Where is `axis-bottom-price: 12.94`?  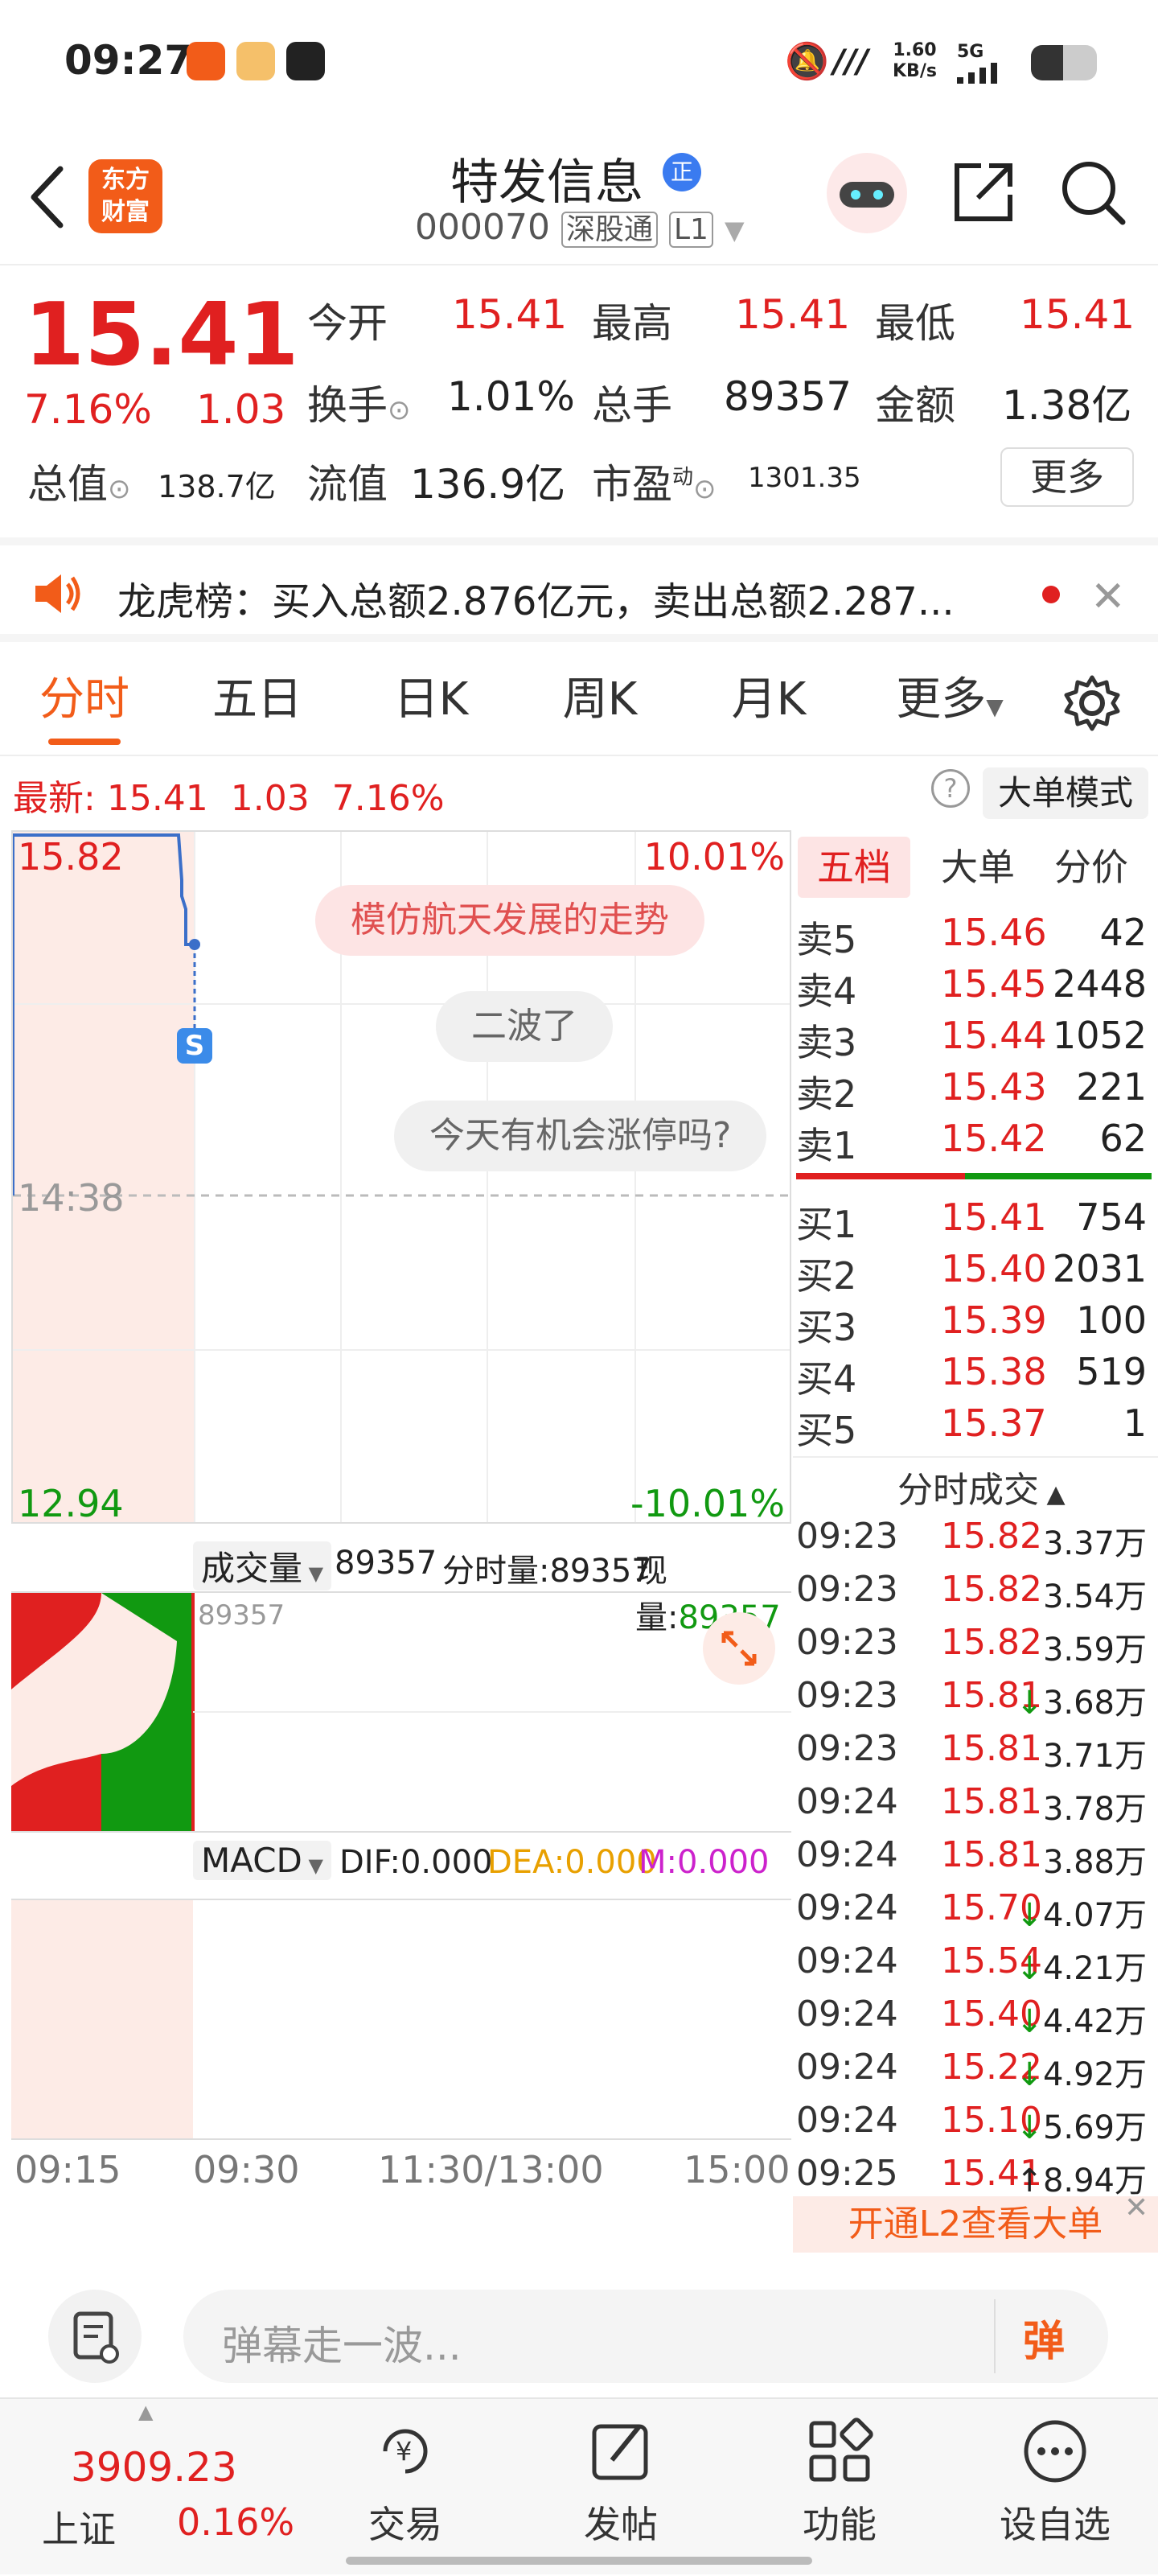
axis-bottom-price: 12.94 is located at coordinates (71, 1503).